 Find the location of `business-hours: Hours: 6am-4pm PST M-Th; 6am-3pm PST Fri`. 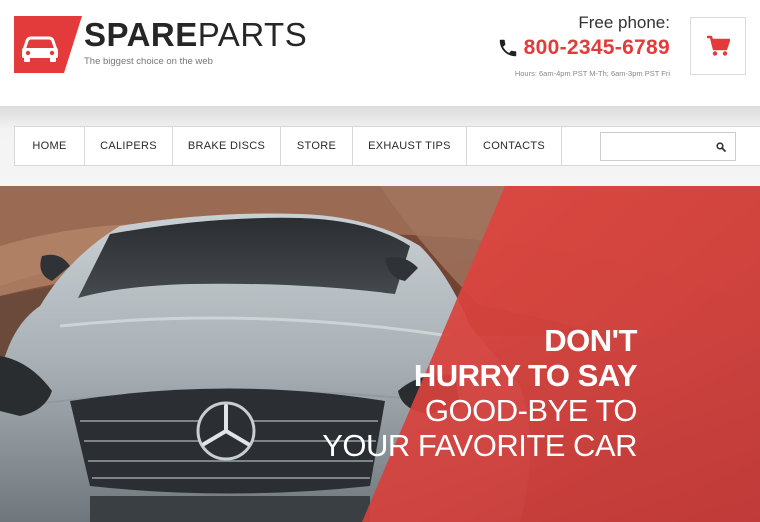

business-hours: Hours: 6am-4pm PST M-Th; 6am-3pm PST Fri is located at coordinates (592, 73).